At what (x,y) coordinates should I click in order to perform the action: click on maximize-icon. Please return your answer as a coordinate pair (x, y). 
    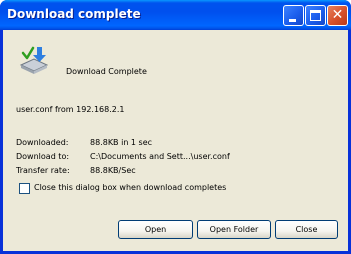
    Looking at the image, I should click on (315, 15).